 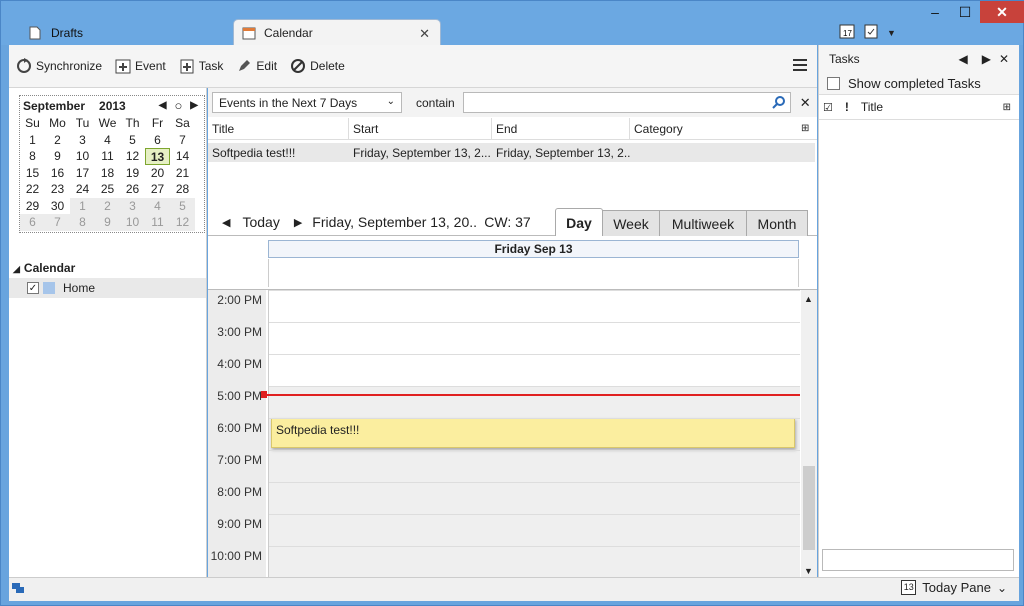 I want to click on chevron-down-icon: ▼, so click(x=891, y=33).